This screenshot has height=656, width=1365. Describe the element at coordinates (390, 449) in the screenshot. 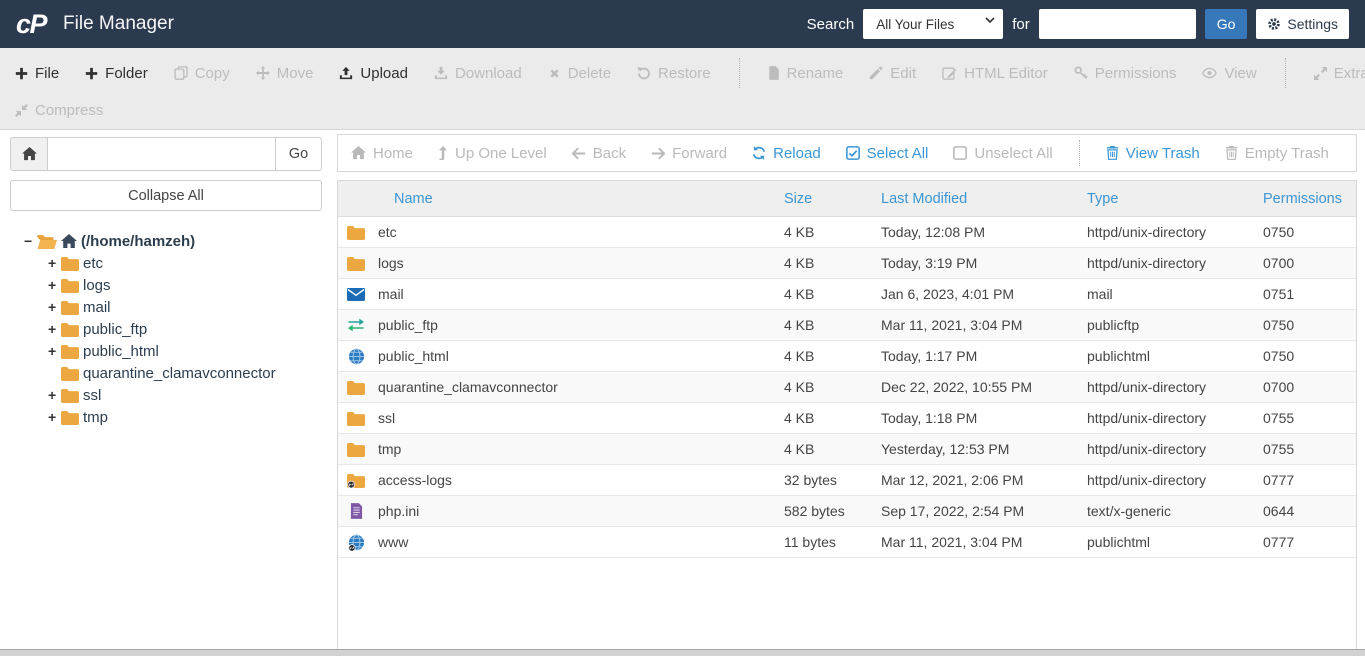

I see `file-name: tmp` at that location.